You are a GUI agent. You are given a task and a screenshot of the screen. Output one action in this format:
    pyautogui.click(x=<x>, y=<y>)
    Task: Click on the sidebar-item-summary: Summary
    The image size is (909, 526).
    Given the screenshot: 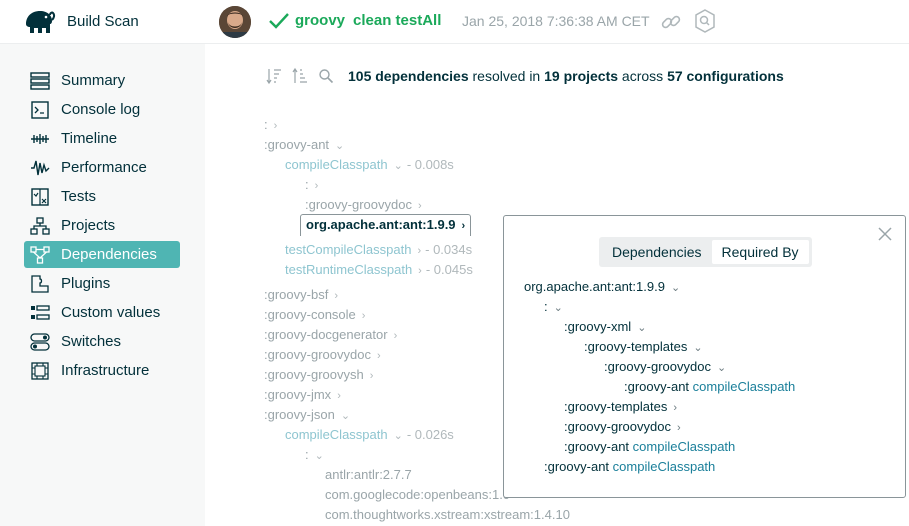 What is the action you would take?
    pyautogui.click(x=102, y=80)
    